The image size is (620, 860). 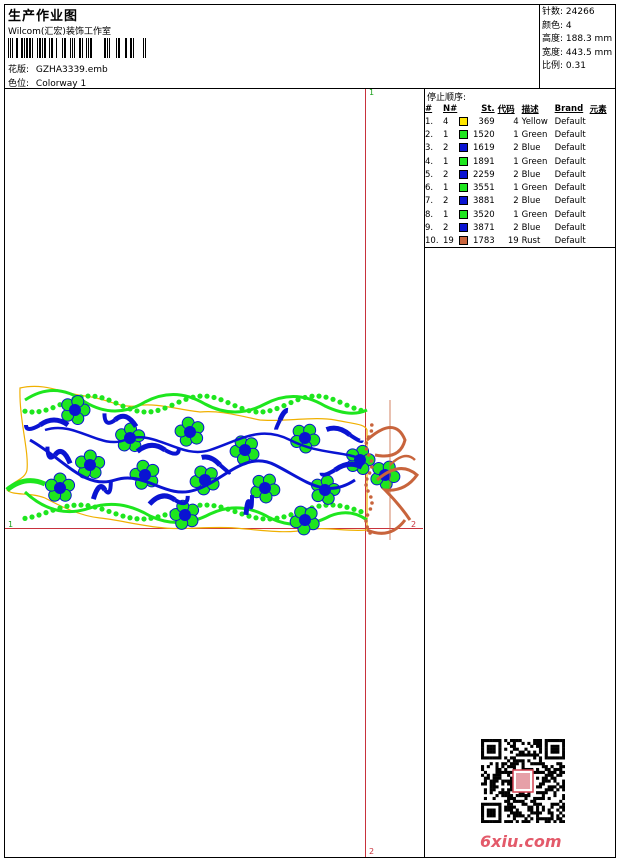 What do you see at coordinates (466, 108) in the screenshot?
I see `col-header-swatch` at bounding box center [466, 108].